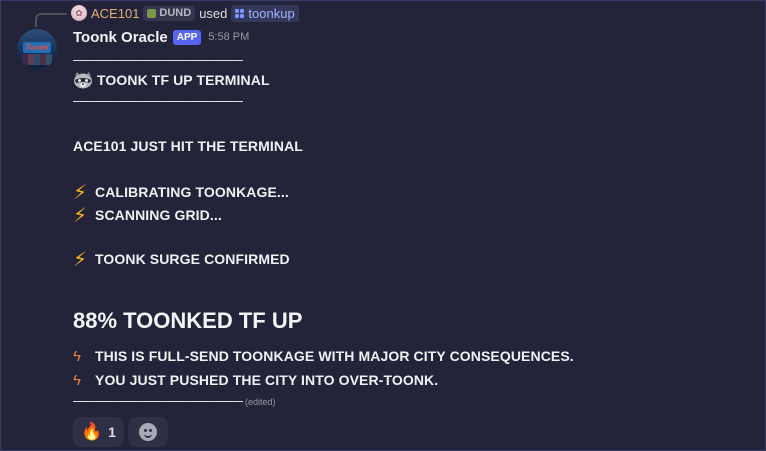  What do you see at coordinates (188, 320) in the screenshot?
I see `headline: 88% TOONKED TF UP` at bounding box center [188, 320].